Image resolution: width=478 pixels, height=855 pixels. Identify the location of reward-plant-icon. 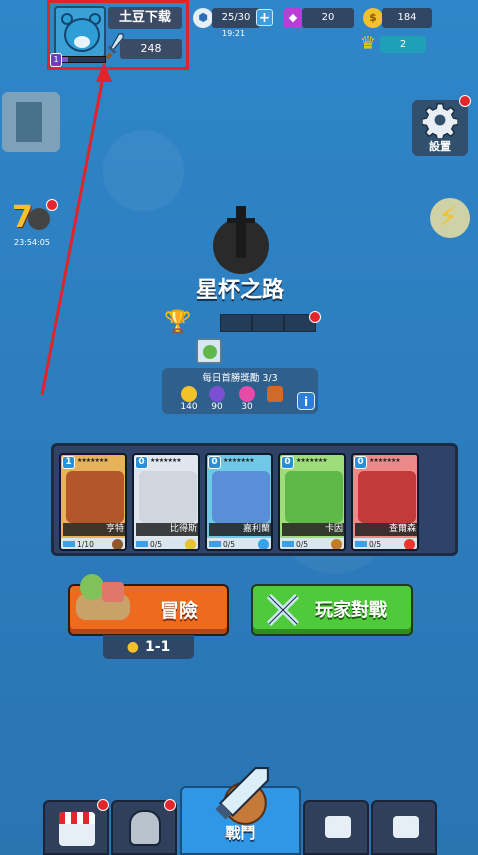
(209, 351).